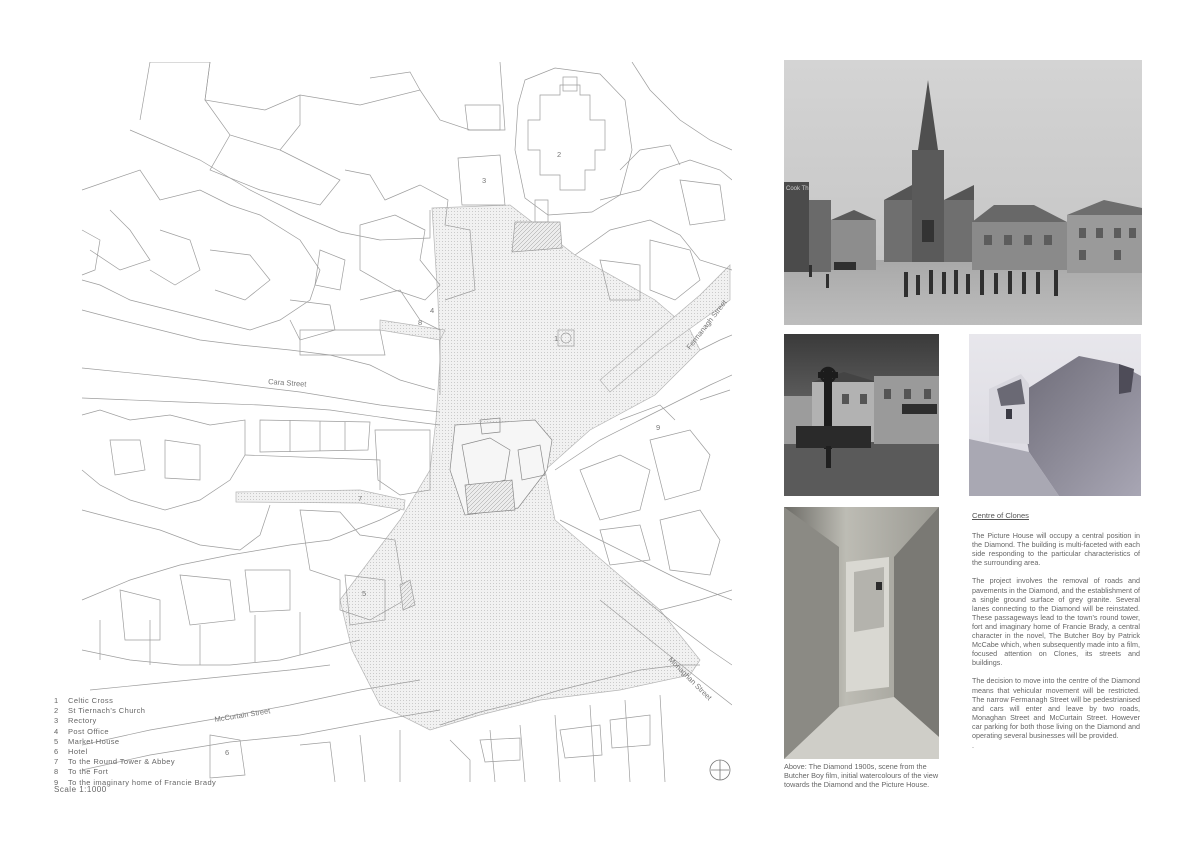 Image resolution: width=1200 pixels, height=848 pixels. Describe the element at coordinates (861, 415) in the screenshot. I see `photo-celtic-cross` at that location.